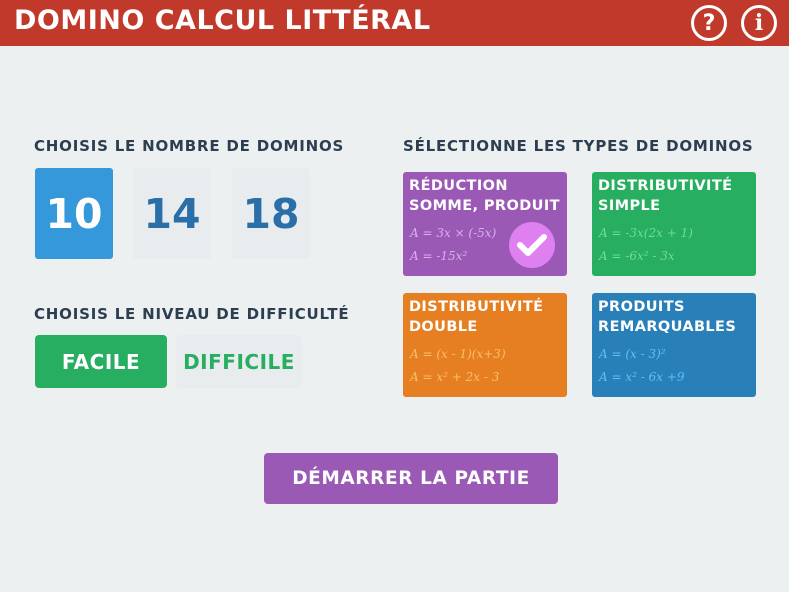 The image size is (789, 592). What do you see at coordinates (455, 377) in the screenshot?
I see `card-formula-2: A = x² + 2x - 3` at bounding box center [455, 377].